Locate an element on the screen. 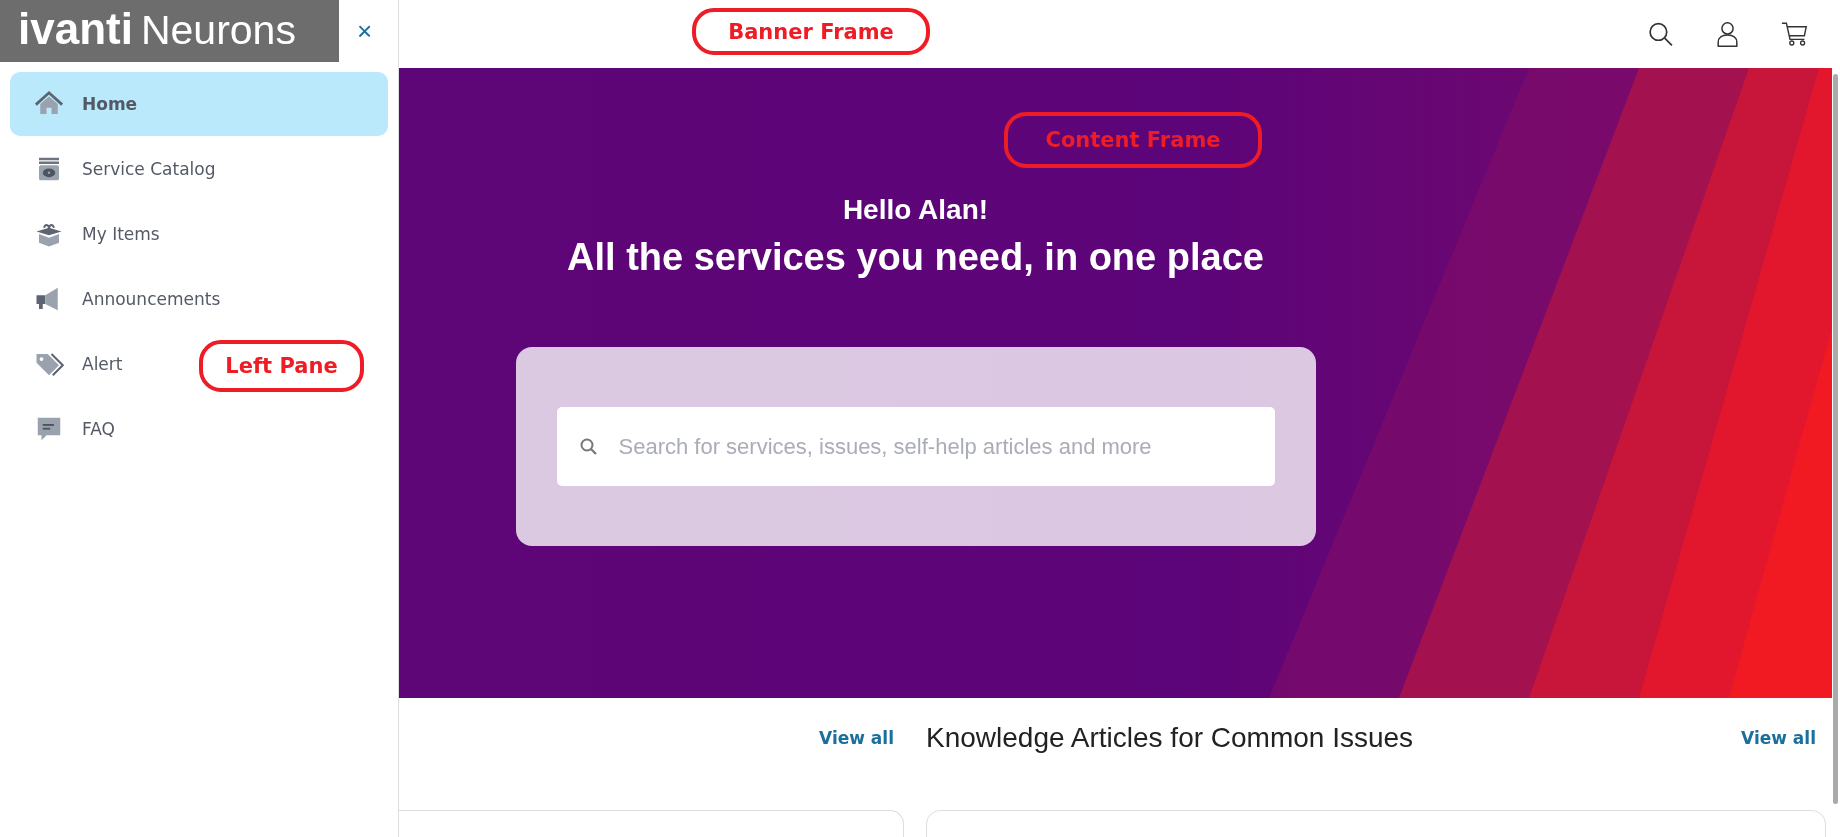  nav-item: Alert is located at coordinates (72, 364).